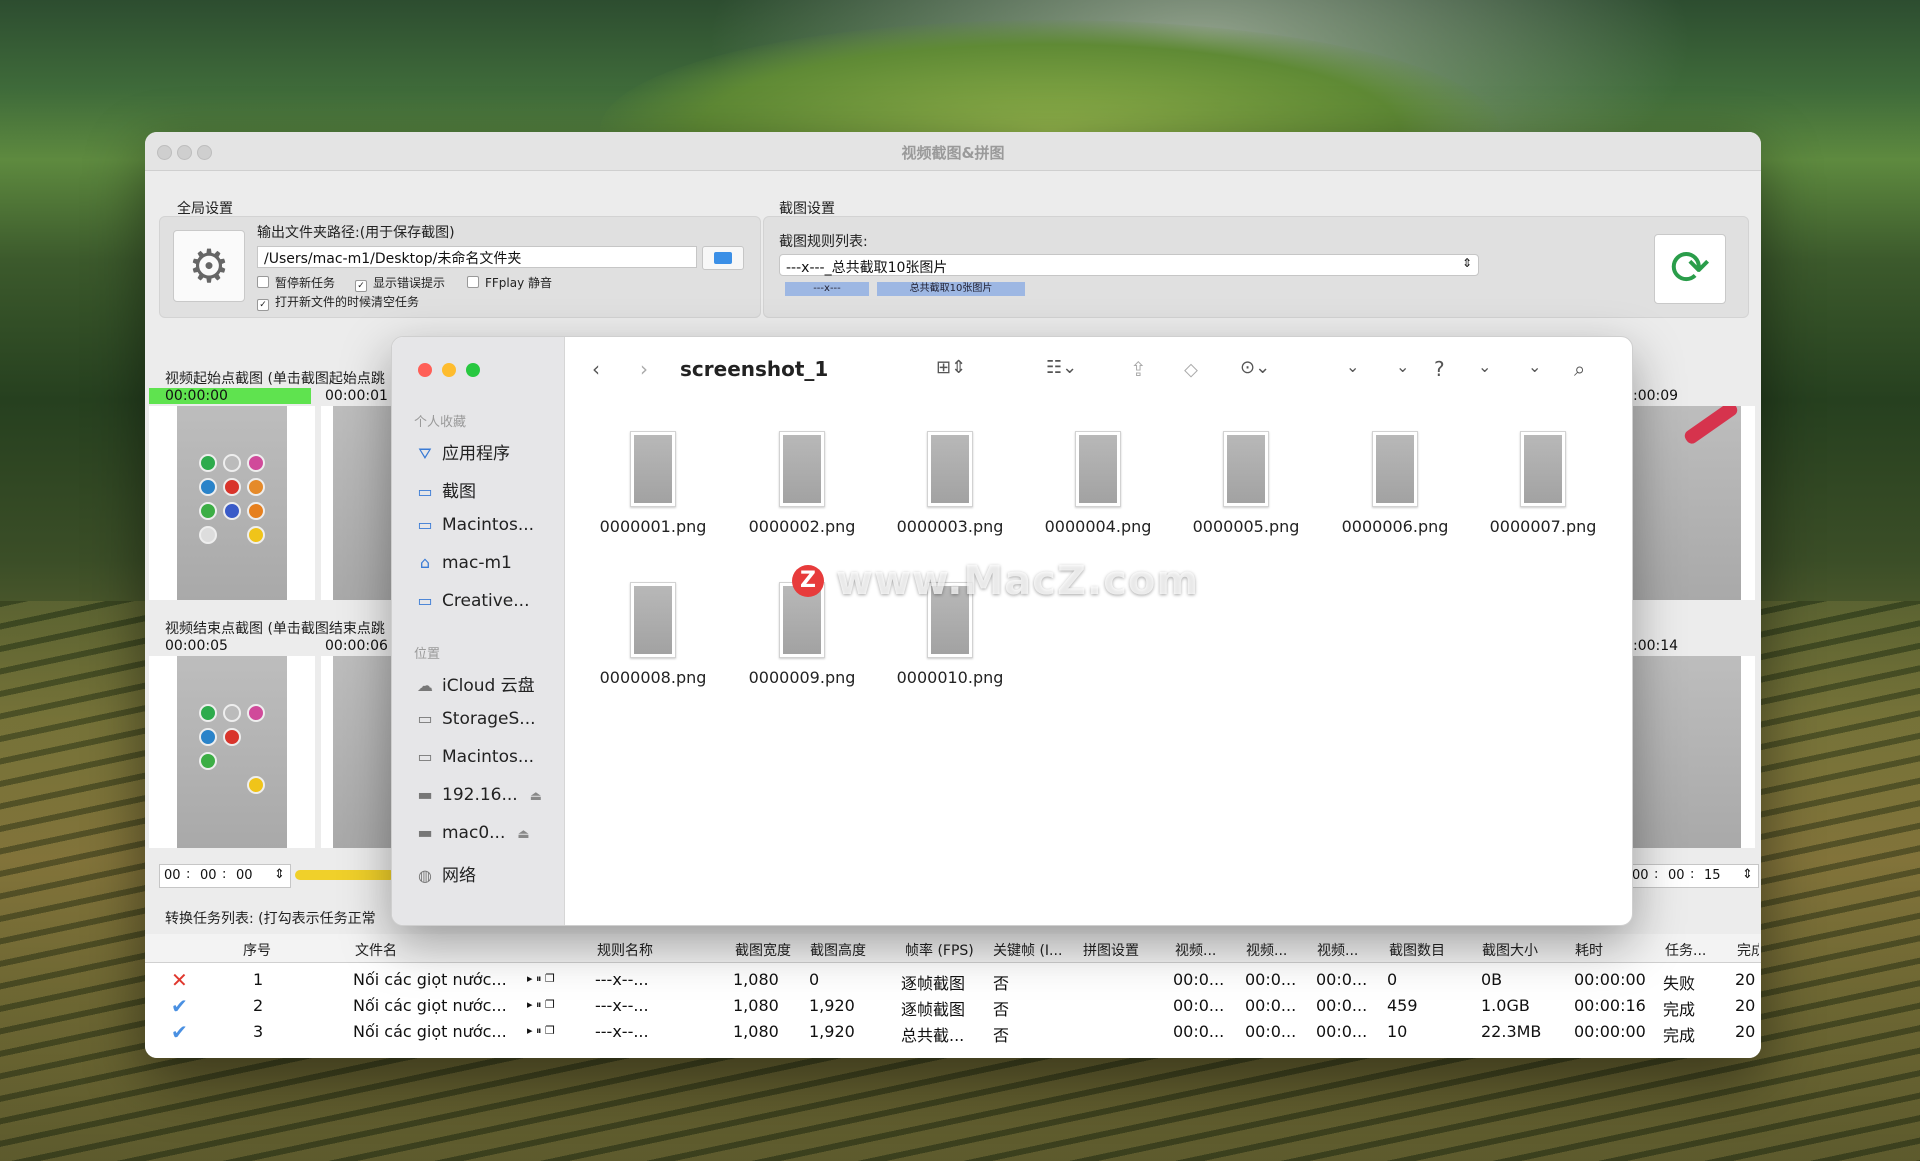  What do you see at coordinates (449, 370) in the screenshot?
I see `finder-minimize-button` at bounding box center [449, 370].